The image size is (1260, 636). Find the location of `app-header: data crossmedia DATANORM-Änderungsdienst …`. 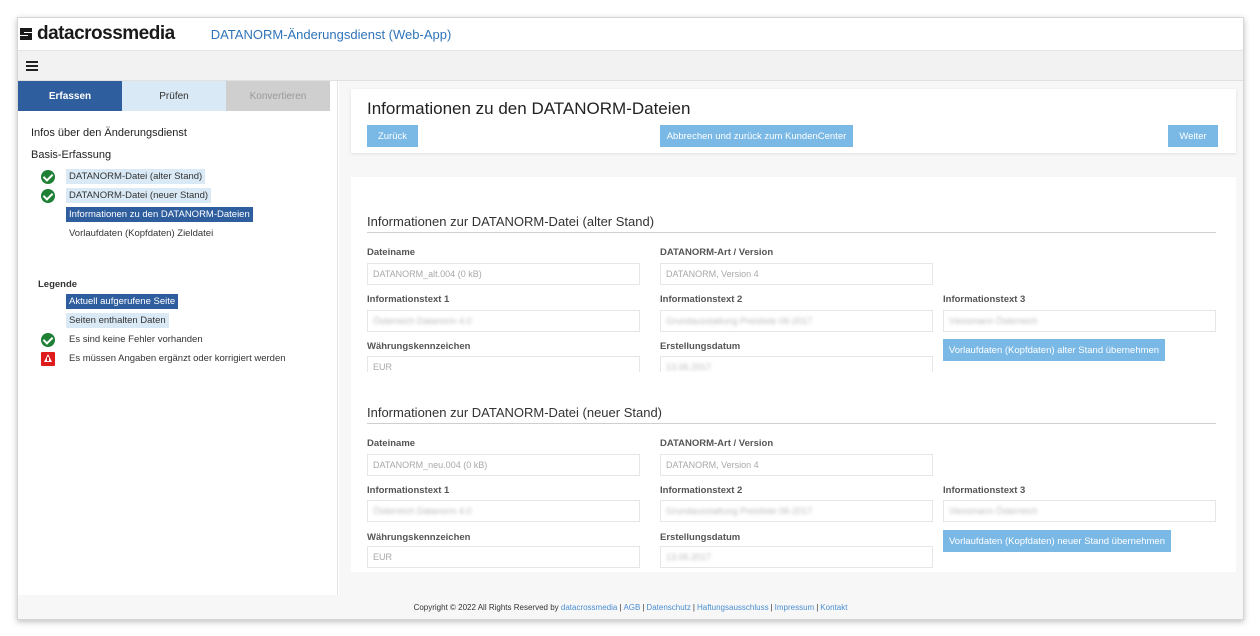

app-header: data crossmedia DATANORM-Änderungsdienst … is located at coordinates (630, 34).